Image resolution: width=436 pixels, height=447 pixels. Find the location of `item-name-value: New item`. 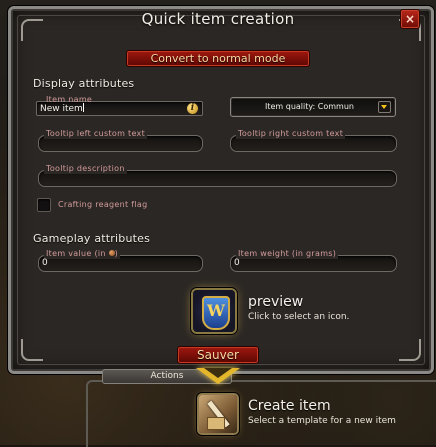

item-name-value: New item is located at coordinates (62, 109).